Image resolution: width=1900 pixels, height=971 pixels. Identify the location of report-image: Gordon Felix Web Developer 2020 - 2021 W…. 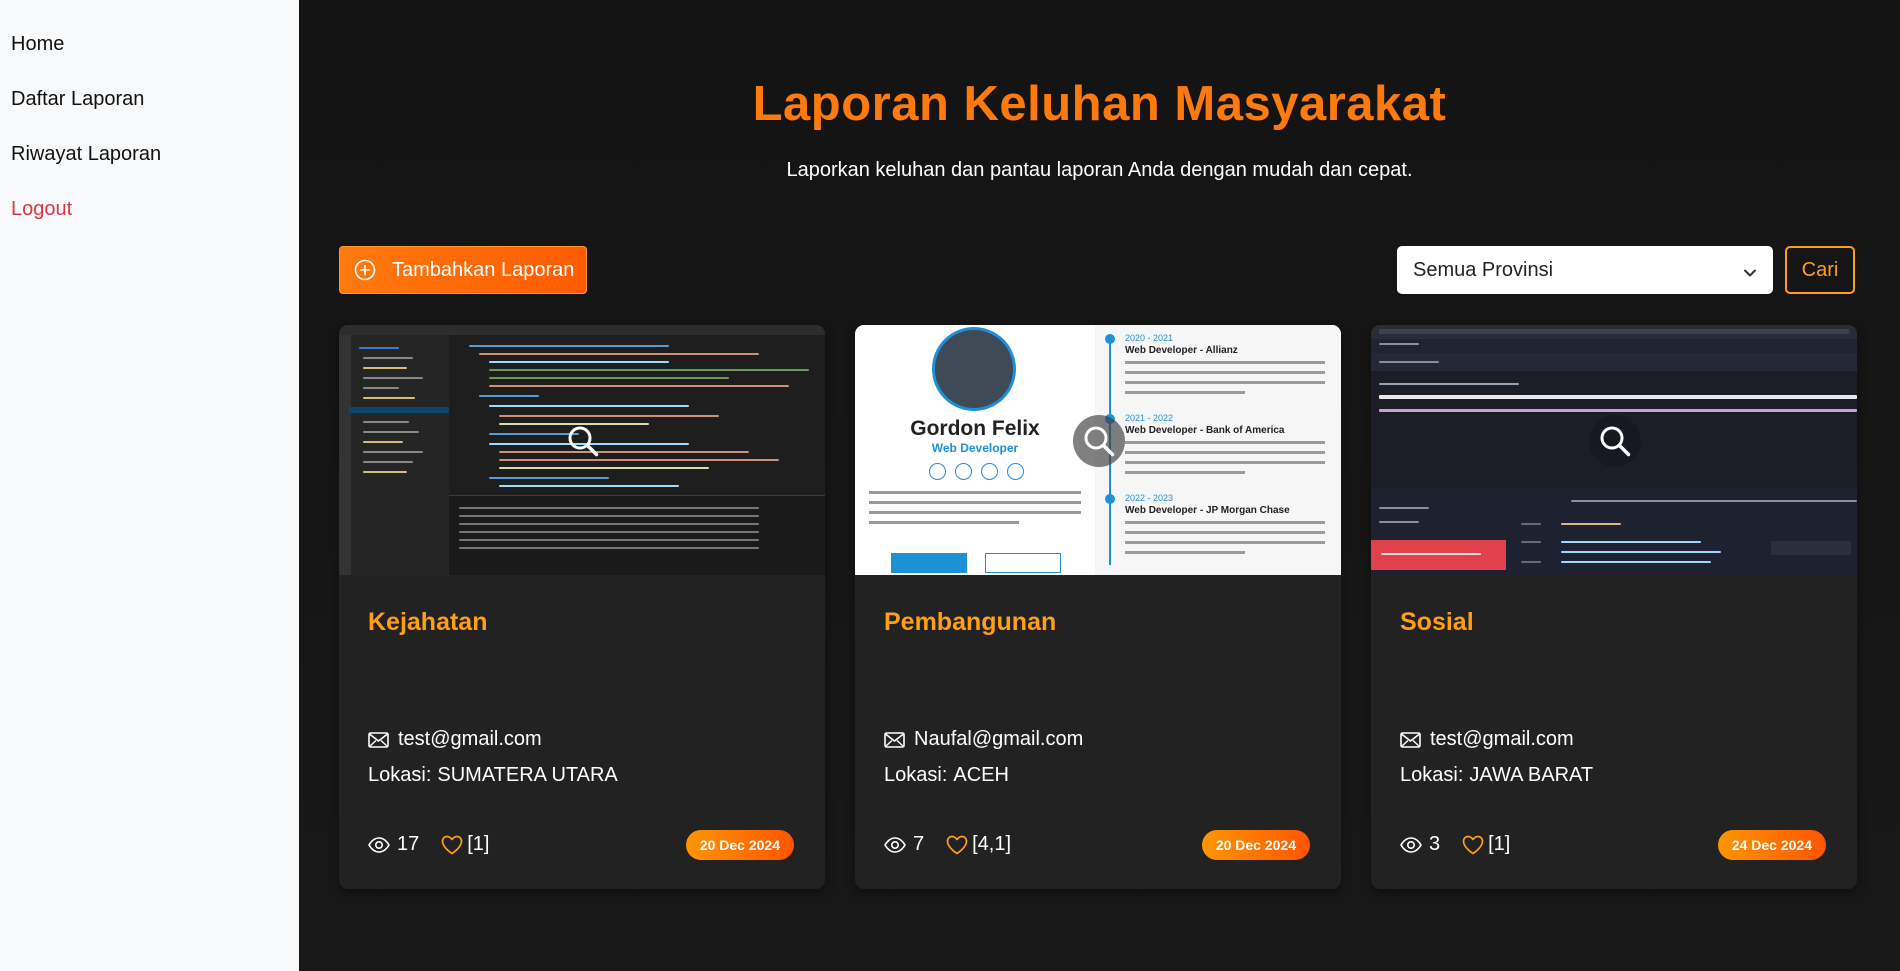
(1098, 450).